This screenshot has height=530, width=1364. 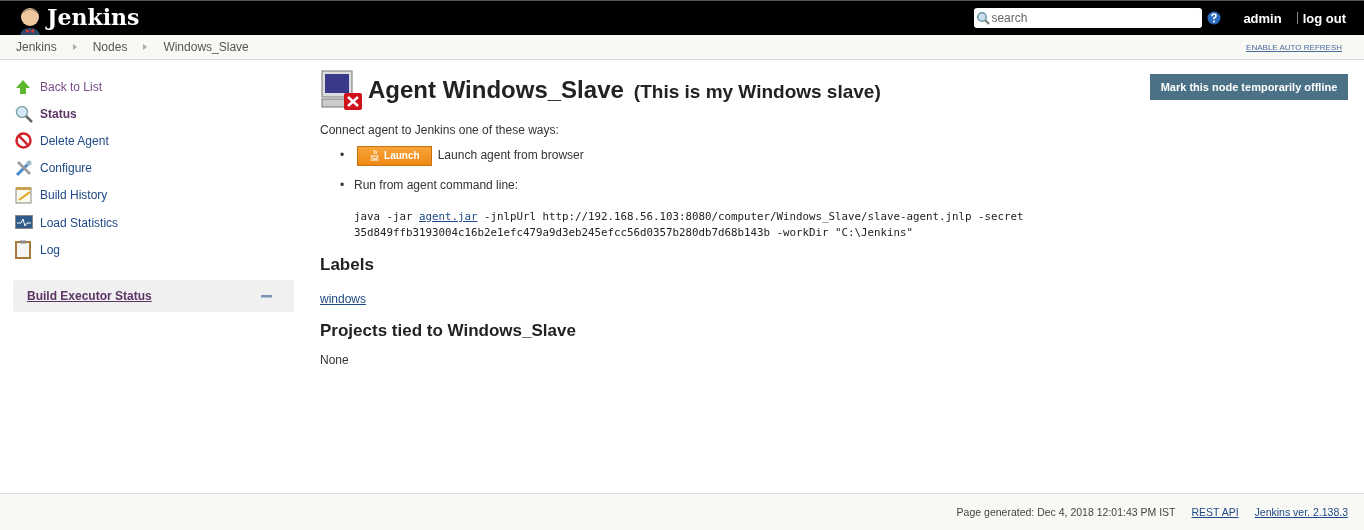 I want to click on breadcrumb-link: Windows_Slave, so click(x=206, y=47).